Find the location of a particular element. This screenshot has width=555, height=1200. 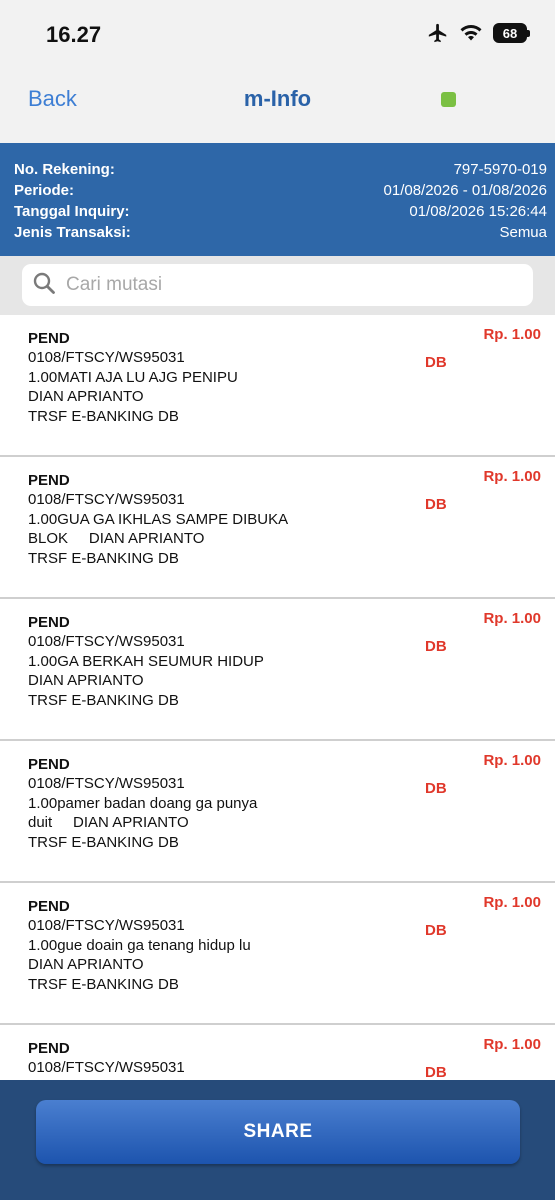

transaction-description-line: 1.00GUA GA IKHLAS SAMPE DIBUKA is located at coordinates (158, 519).